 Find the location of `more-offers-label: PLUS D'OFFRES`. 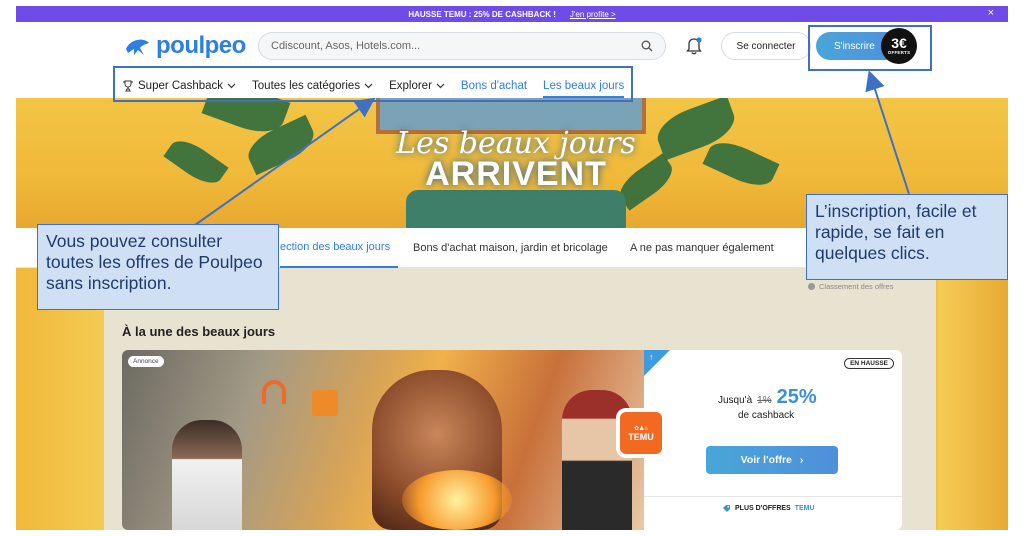

more-offers-label: PLUS D'OFFRES is located at coordinates (763, 508).